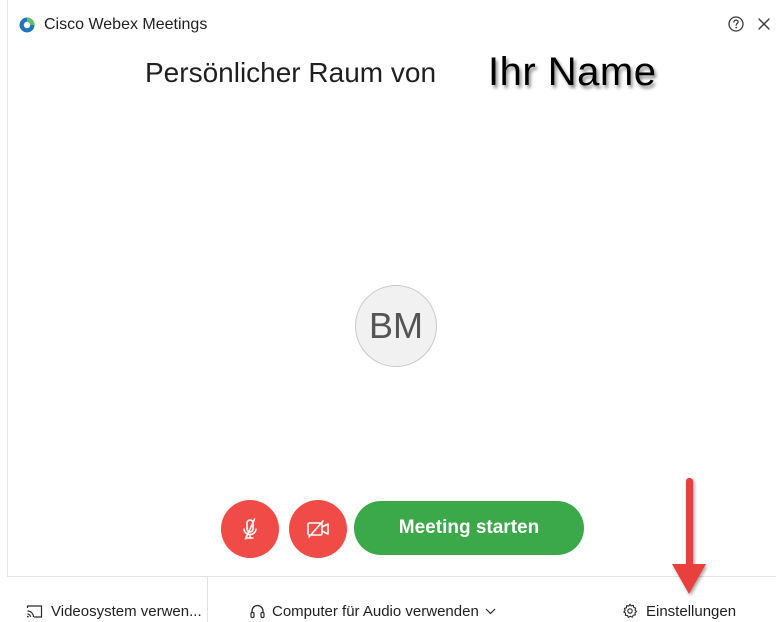 This screenshot has width=776, height=622. I want to click on app-title: Cisco Webex Meetings, so click(126, 24).